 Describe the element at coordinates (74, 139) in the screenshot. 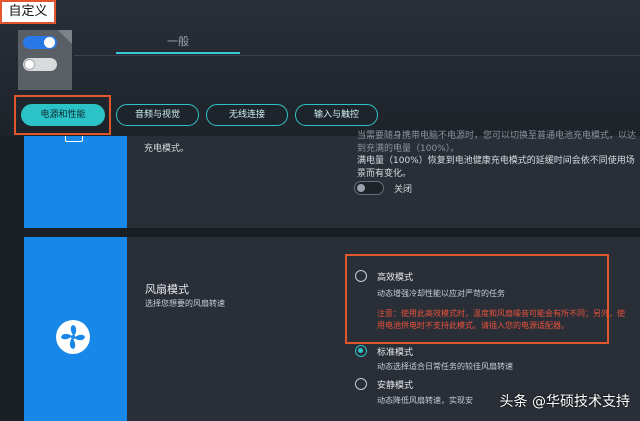

I see `laptop-icon` at that location.